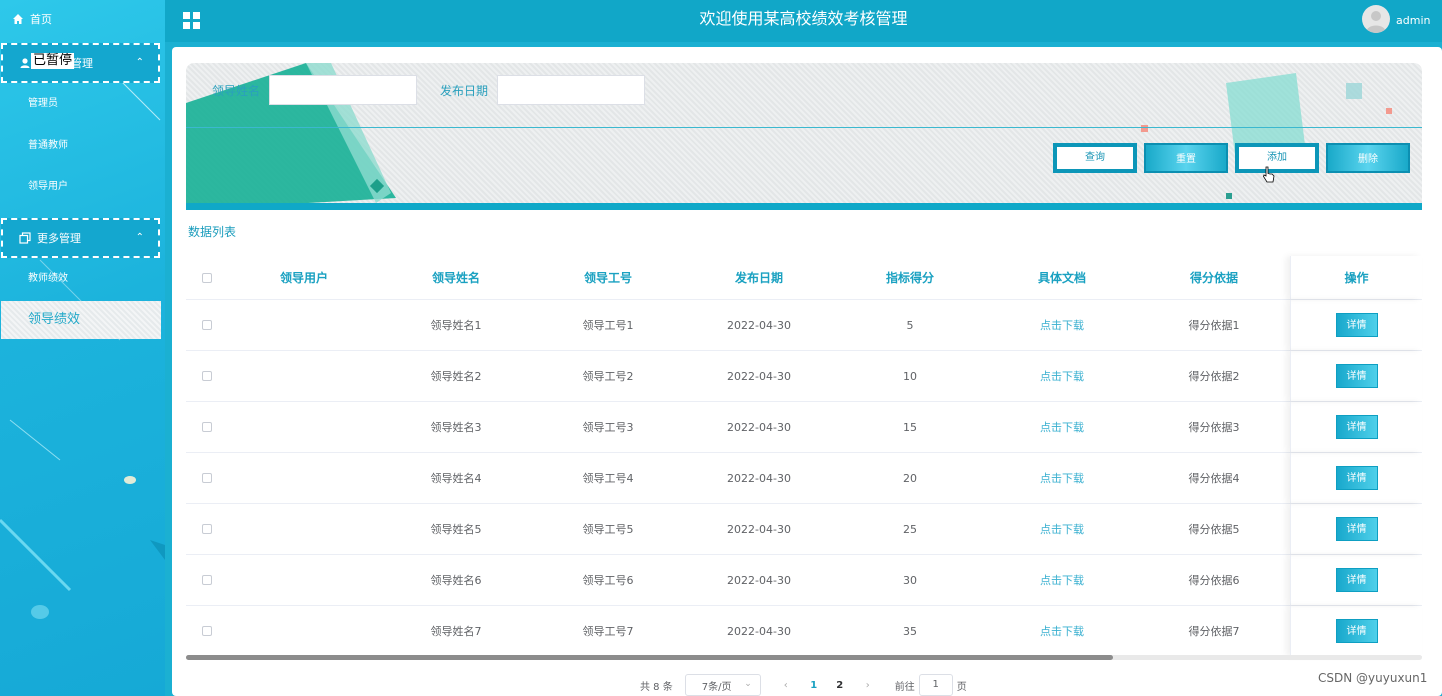  What do you see at coordinates (649, 657) in the screenshot?
I see `scrollbar-thumb` at bounding box center [649, 657].